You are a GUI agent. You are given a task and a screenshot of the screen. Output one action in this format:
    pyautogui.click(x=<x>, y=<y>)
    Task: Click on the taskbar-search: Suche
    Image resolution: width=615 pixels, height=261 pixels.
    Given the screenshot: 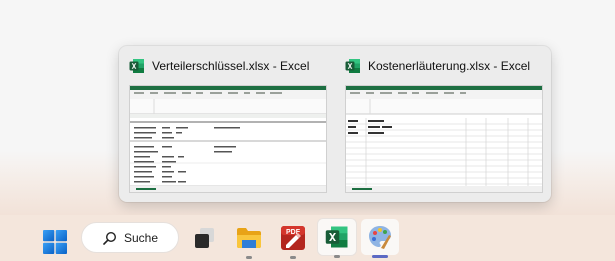 What is the action you would take?
    pyautogui.click(x=130, y=237)
    